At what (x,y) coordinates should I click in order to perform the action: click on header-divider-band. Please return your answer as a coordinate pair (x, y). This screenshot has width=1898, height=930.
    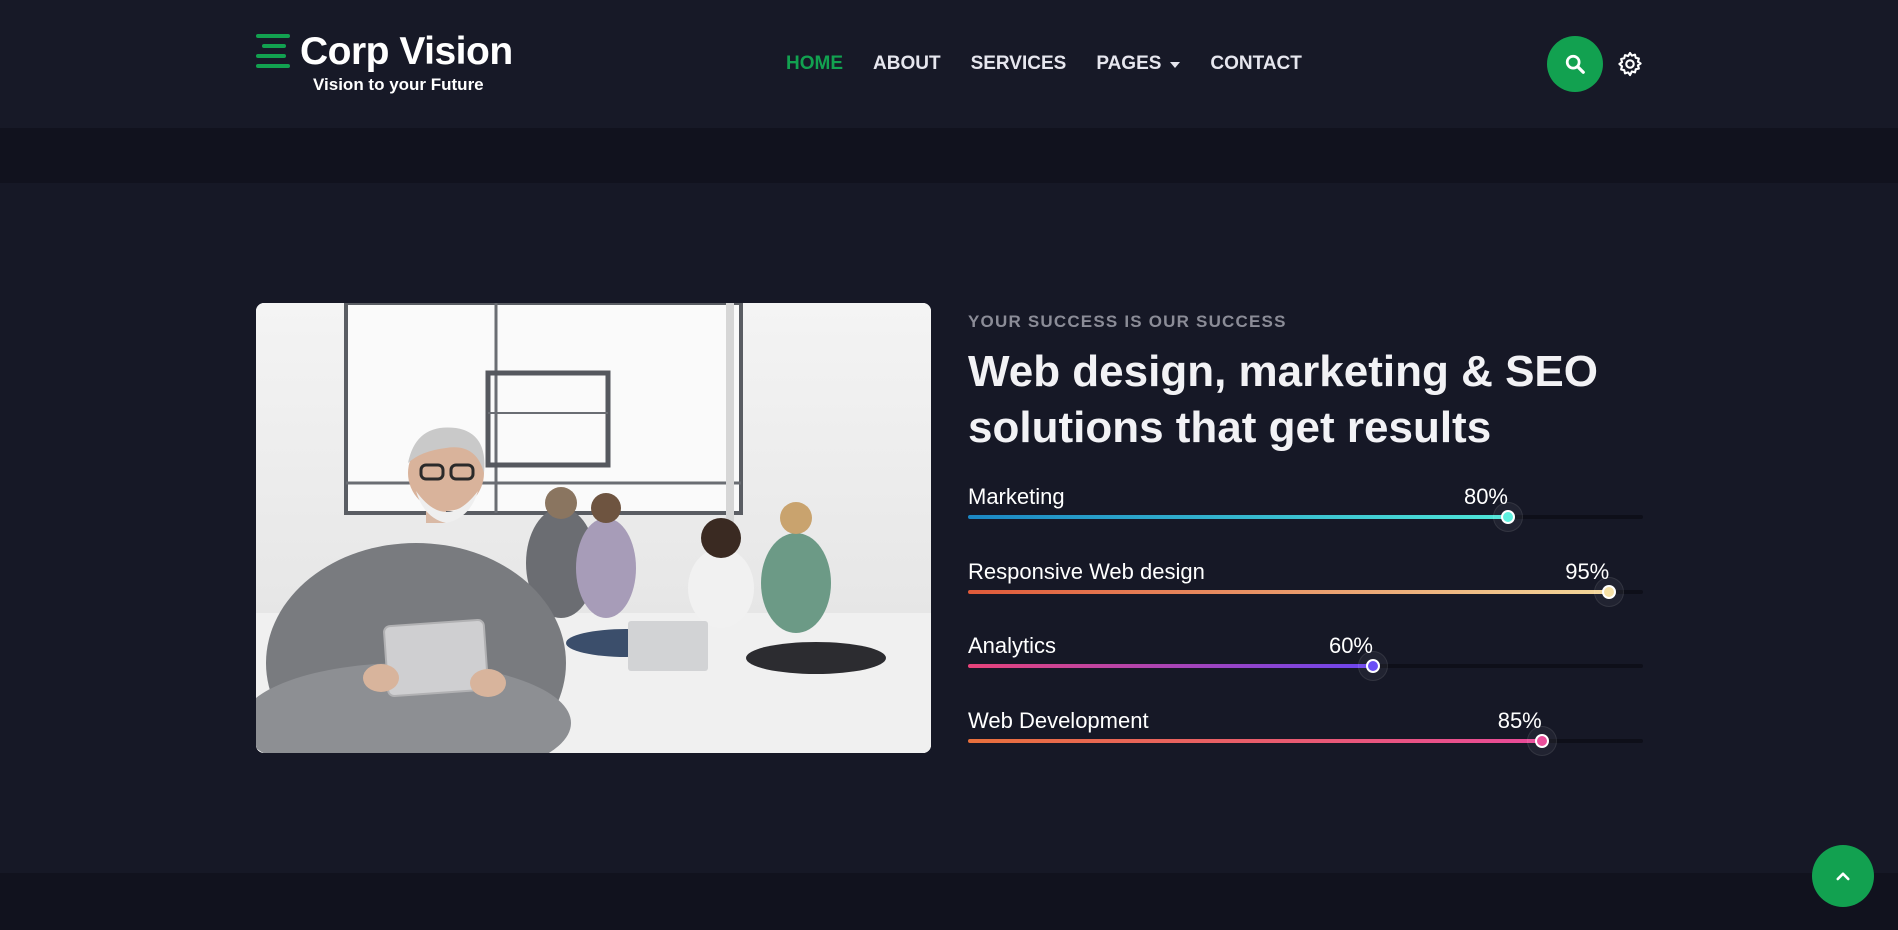
    Looking at the image, I should click on (949, 155).